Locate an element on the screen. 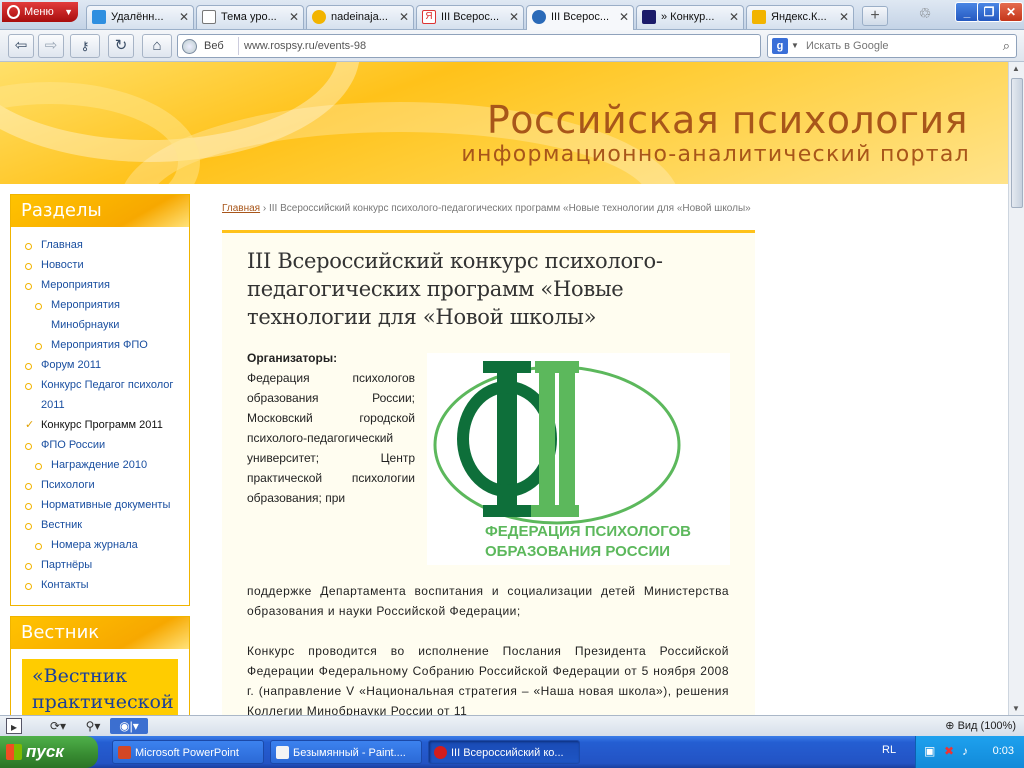 The width and height of the screenshot is (1024, 768). vestnik-banner: «Вестник практической is located at coordinates (100, 687).